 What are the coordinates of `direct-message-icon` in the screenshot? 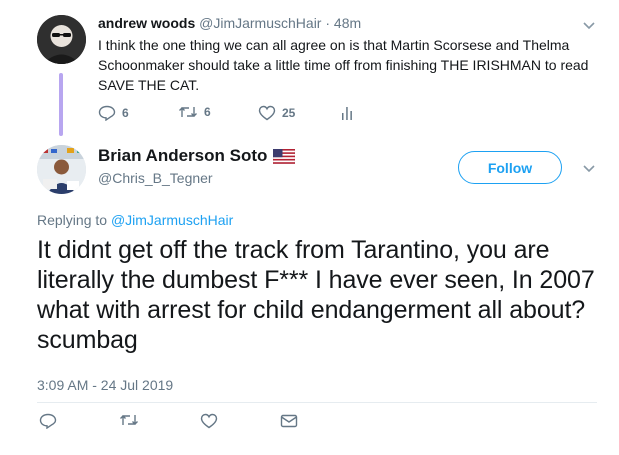 It's located at (289, 421).